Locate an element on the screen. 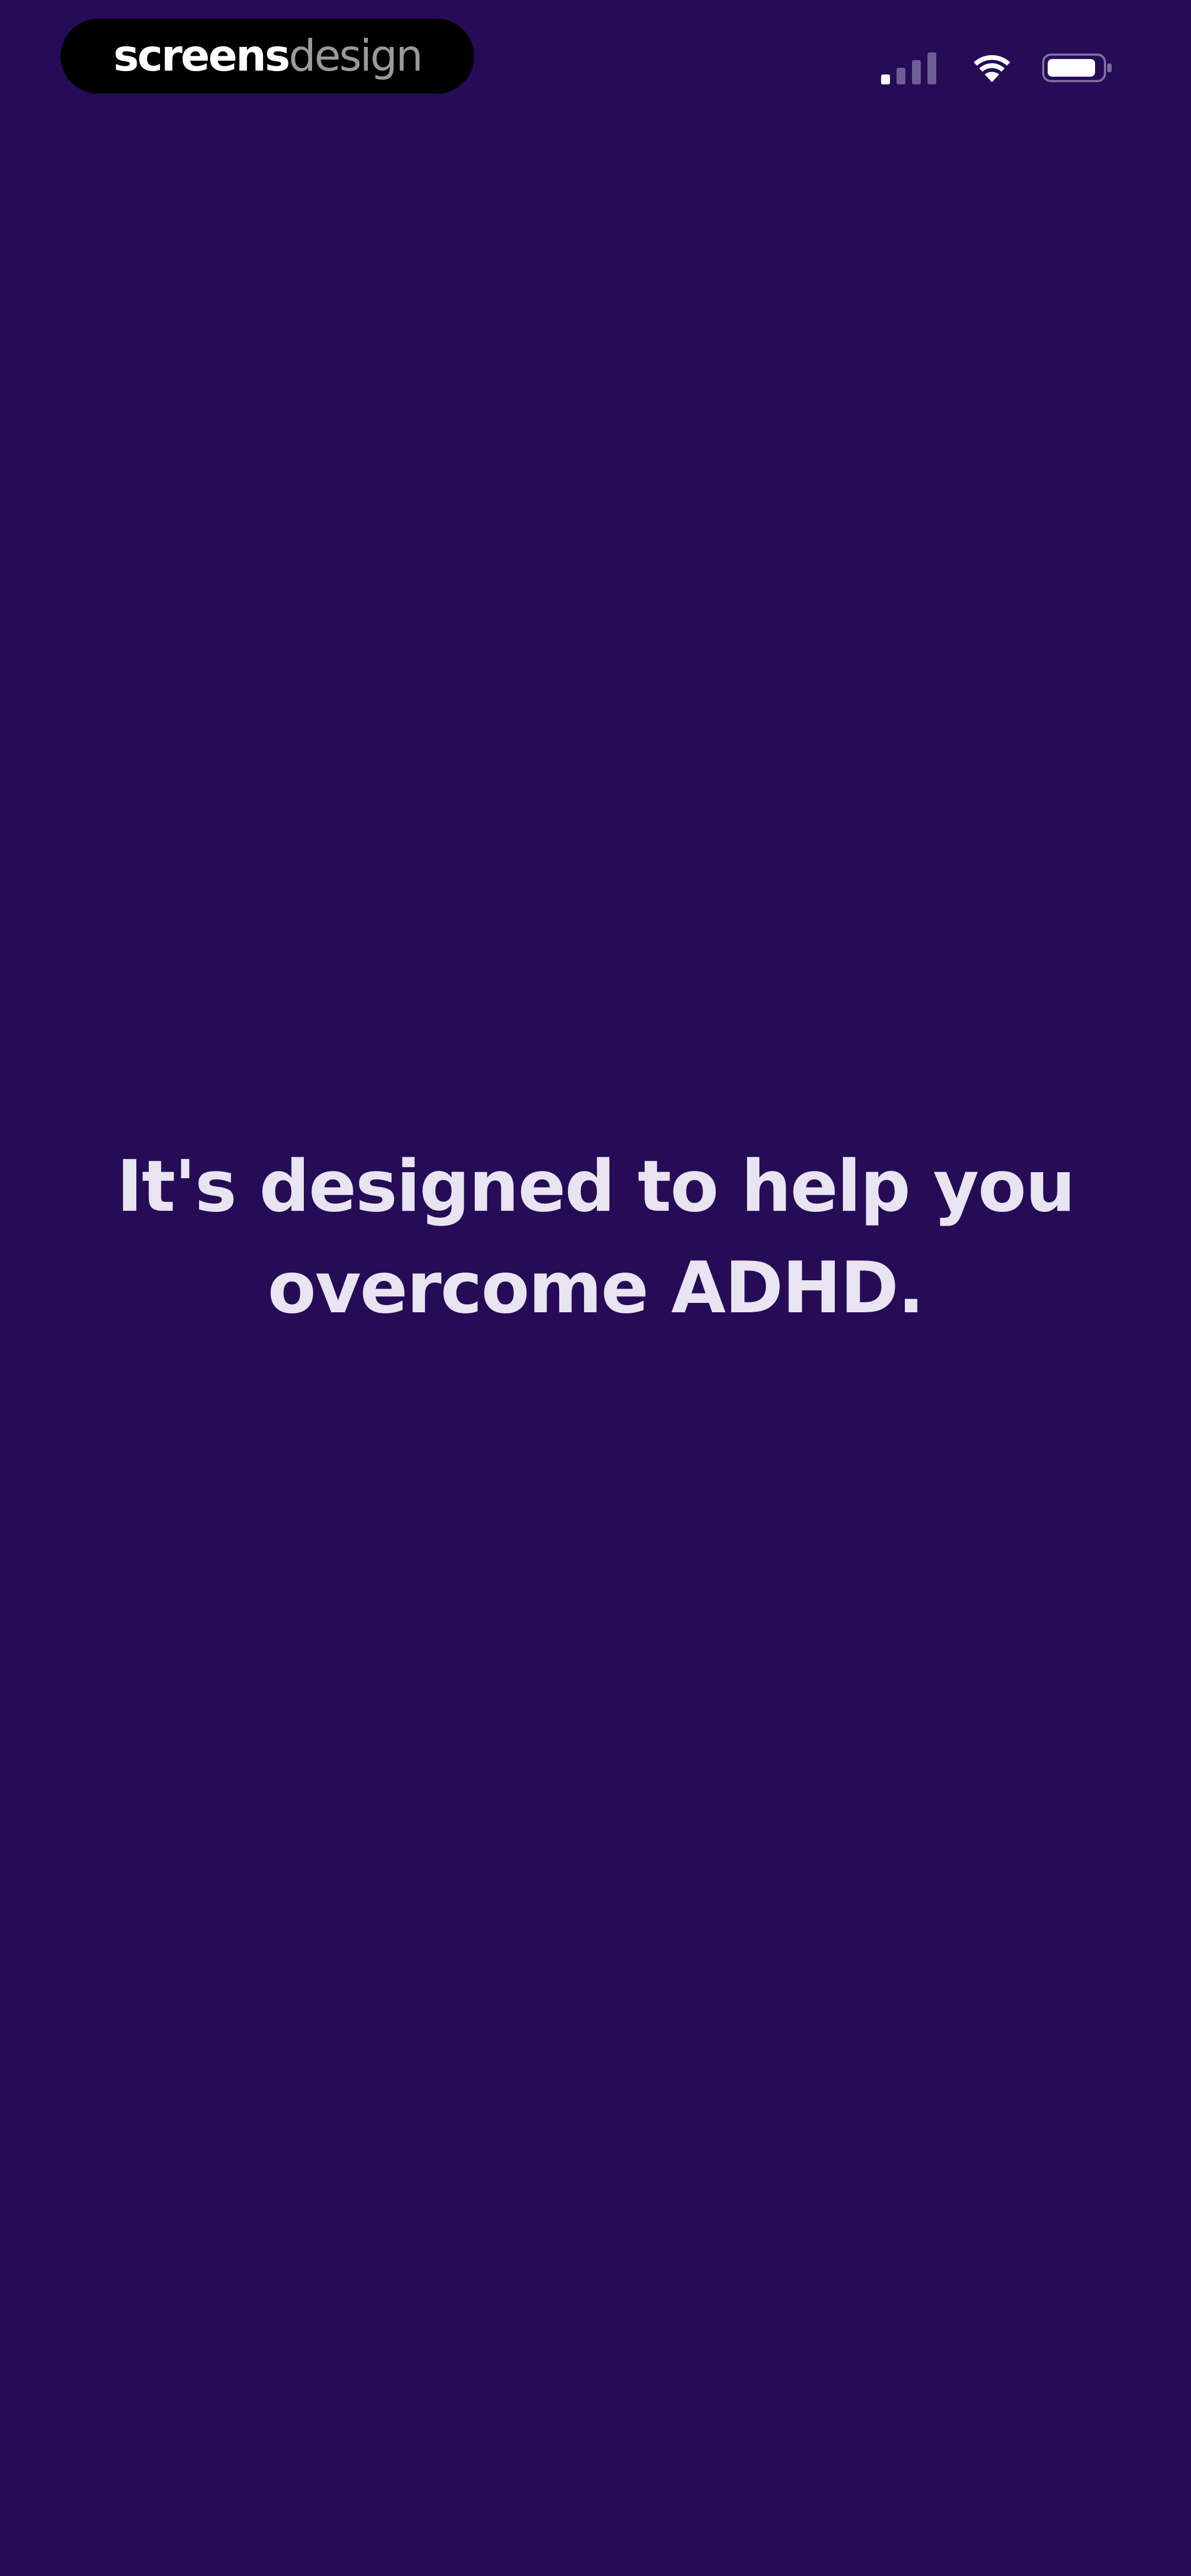 Image resolution: width=1191 pixels, height=2576 pixels. screensdesign-watermark: screens design is located at coordinates (267, 56).